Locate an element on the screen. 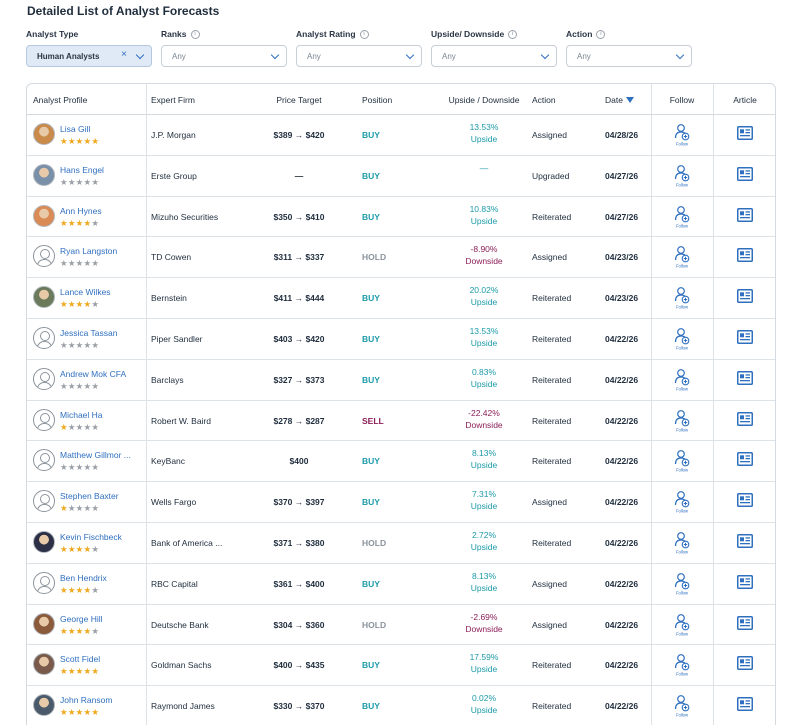 The image size is (798, 725). analyst-name-link: Kevin Fischbeck is located at coordinates (91, 537).